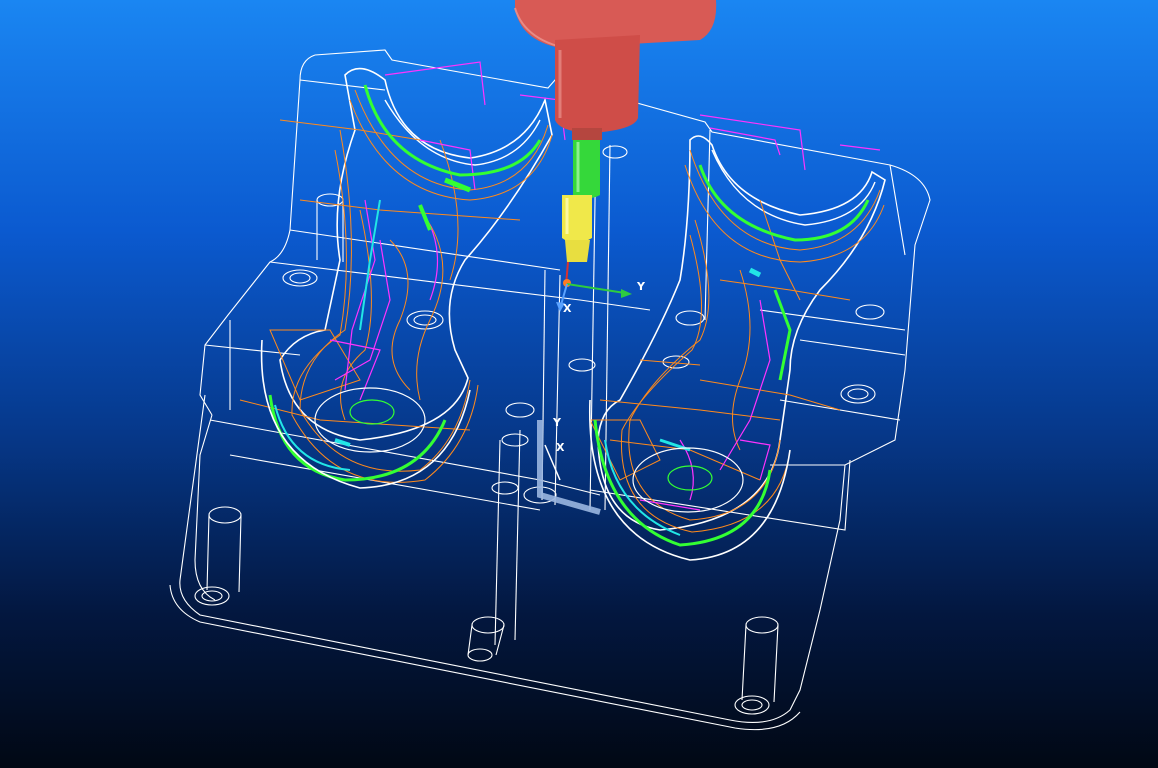 The image size is (1158, 768). What do you see at coordinates (737, 337) in the screenshot?
I see `right-part-pocket` at bounding box center [737, 337].